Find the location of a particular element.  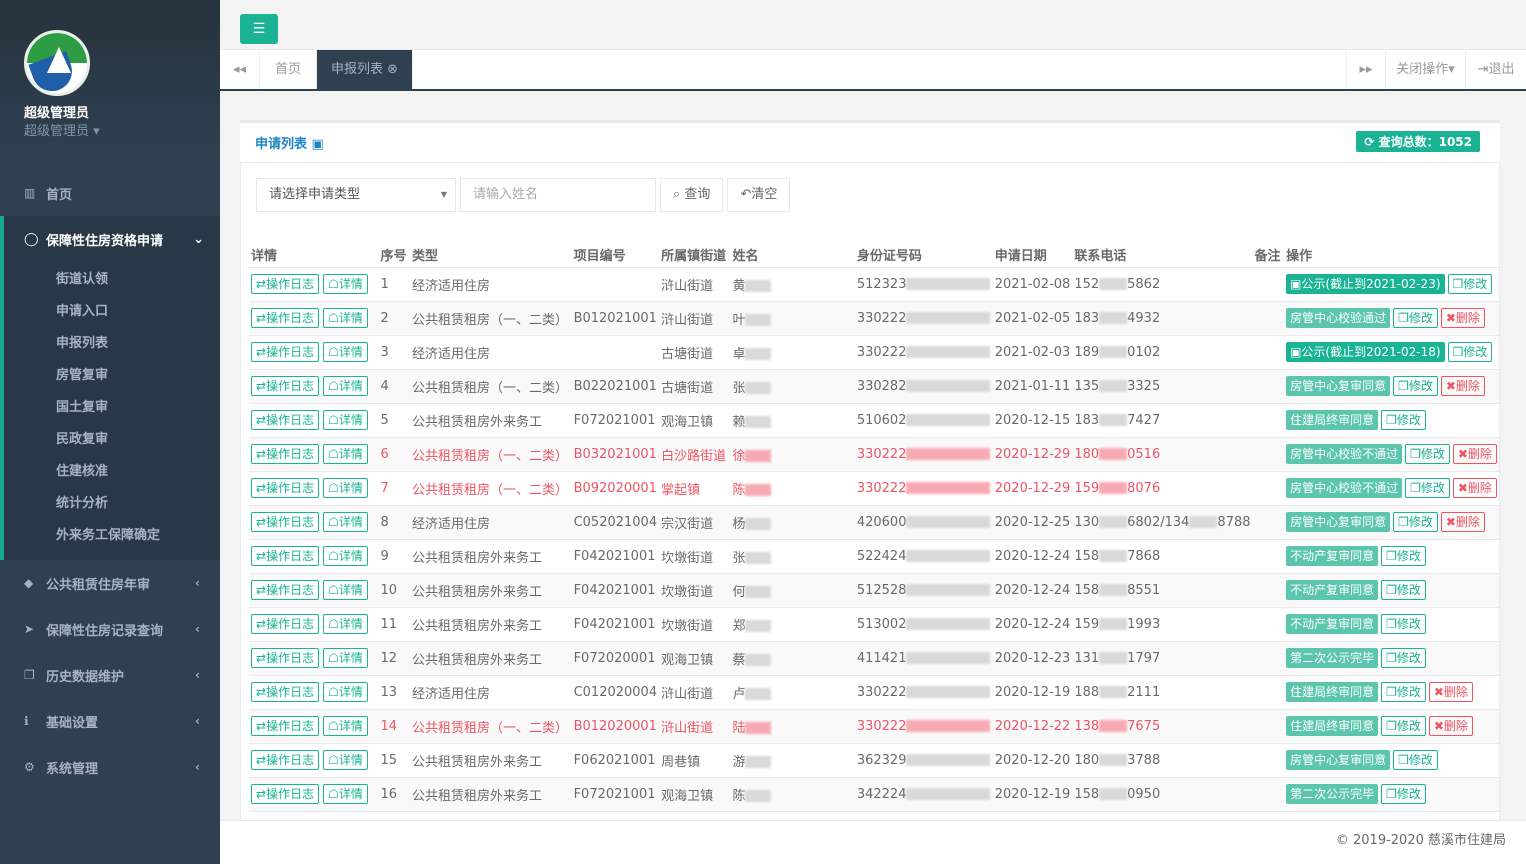

submenu-item: 住建核准 is located at coordinates (122, 472).